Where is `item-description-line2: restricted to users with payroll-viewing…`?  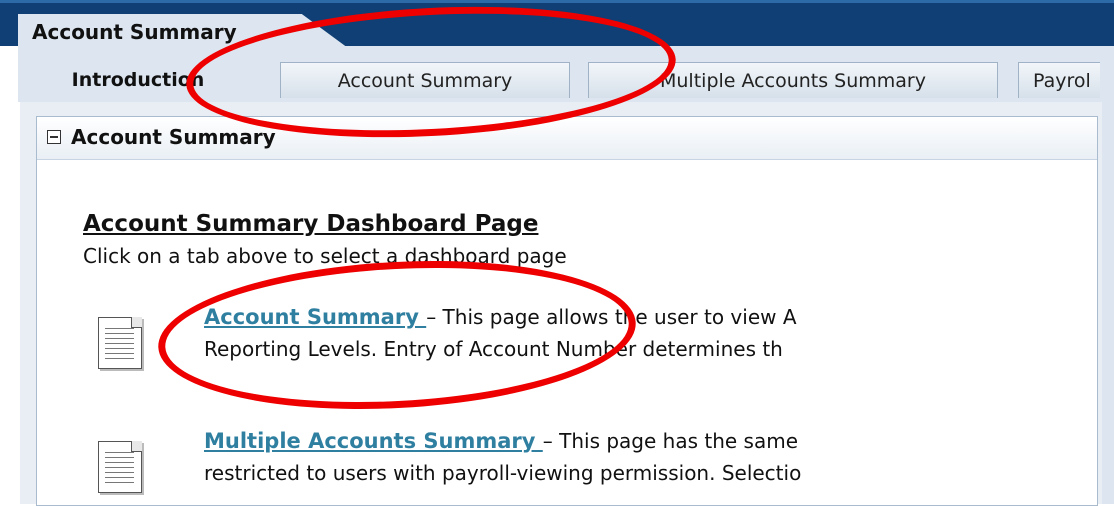 item-description-line2: restricted to users with payroll-viewing… is located at coordinates (503, 473).